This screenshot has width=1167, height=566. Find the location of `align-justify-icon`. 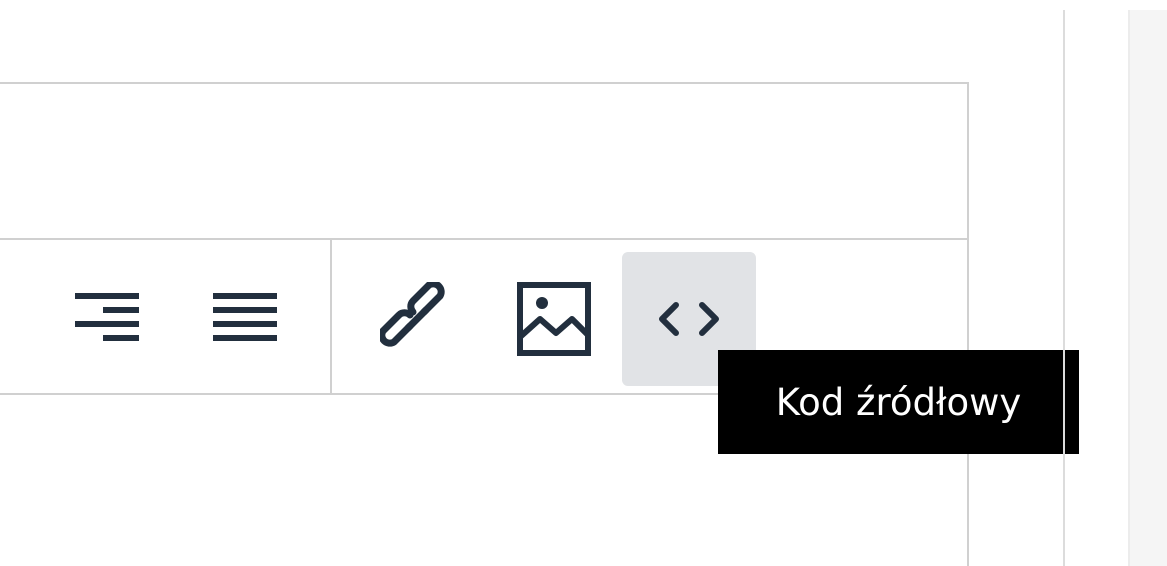

align-justify-icon is located at coordinates (245, 317).